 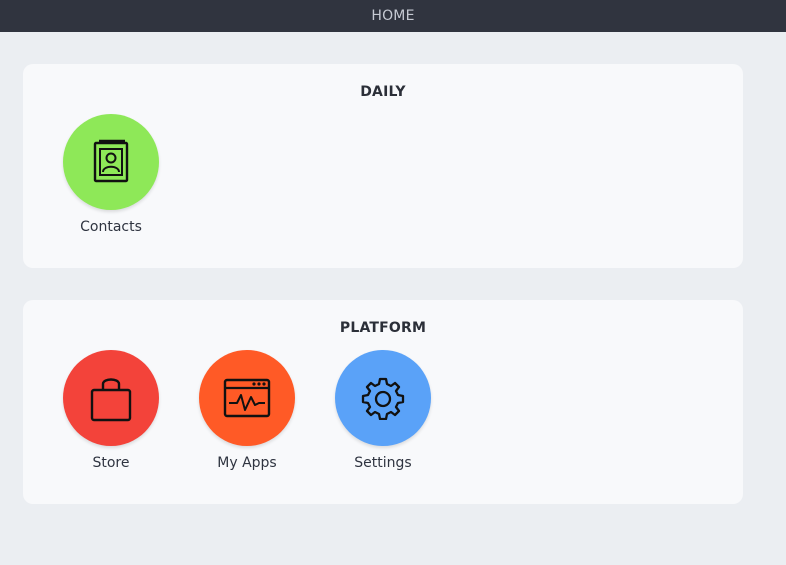 I want to click on shopping-bag-icon, so click(x=111, y=400).